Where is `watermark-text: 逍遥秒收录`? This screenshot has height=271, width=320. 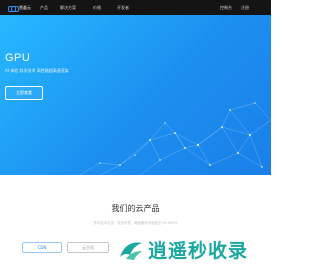
watermark-text: 逍遥秒收录 is located at coordinates (198, 251).